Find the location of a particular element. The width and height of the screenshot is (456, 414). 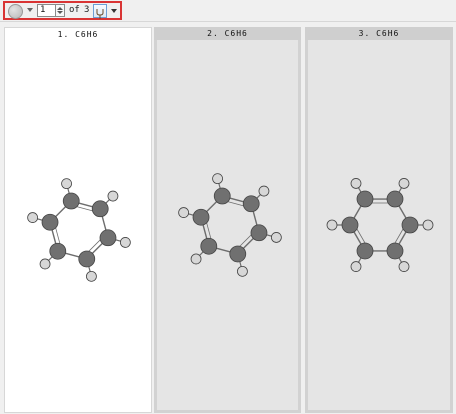

frame-total: 3 is located at coordinates (87, 10).